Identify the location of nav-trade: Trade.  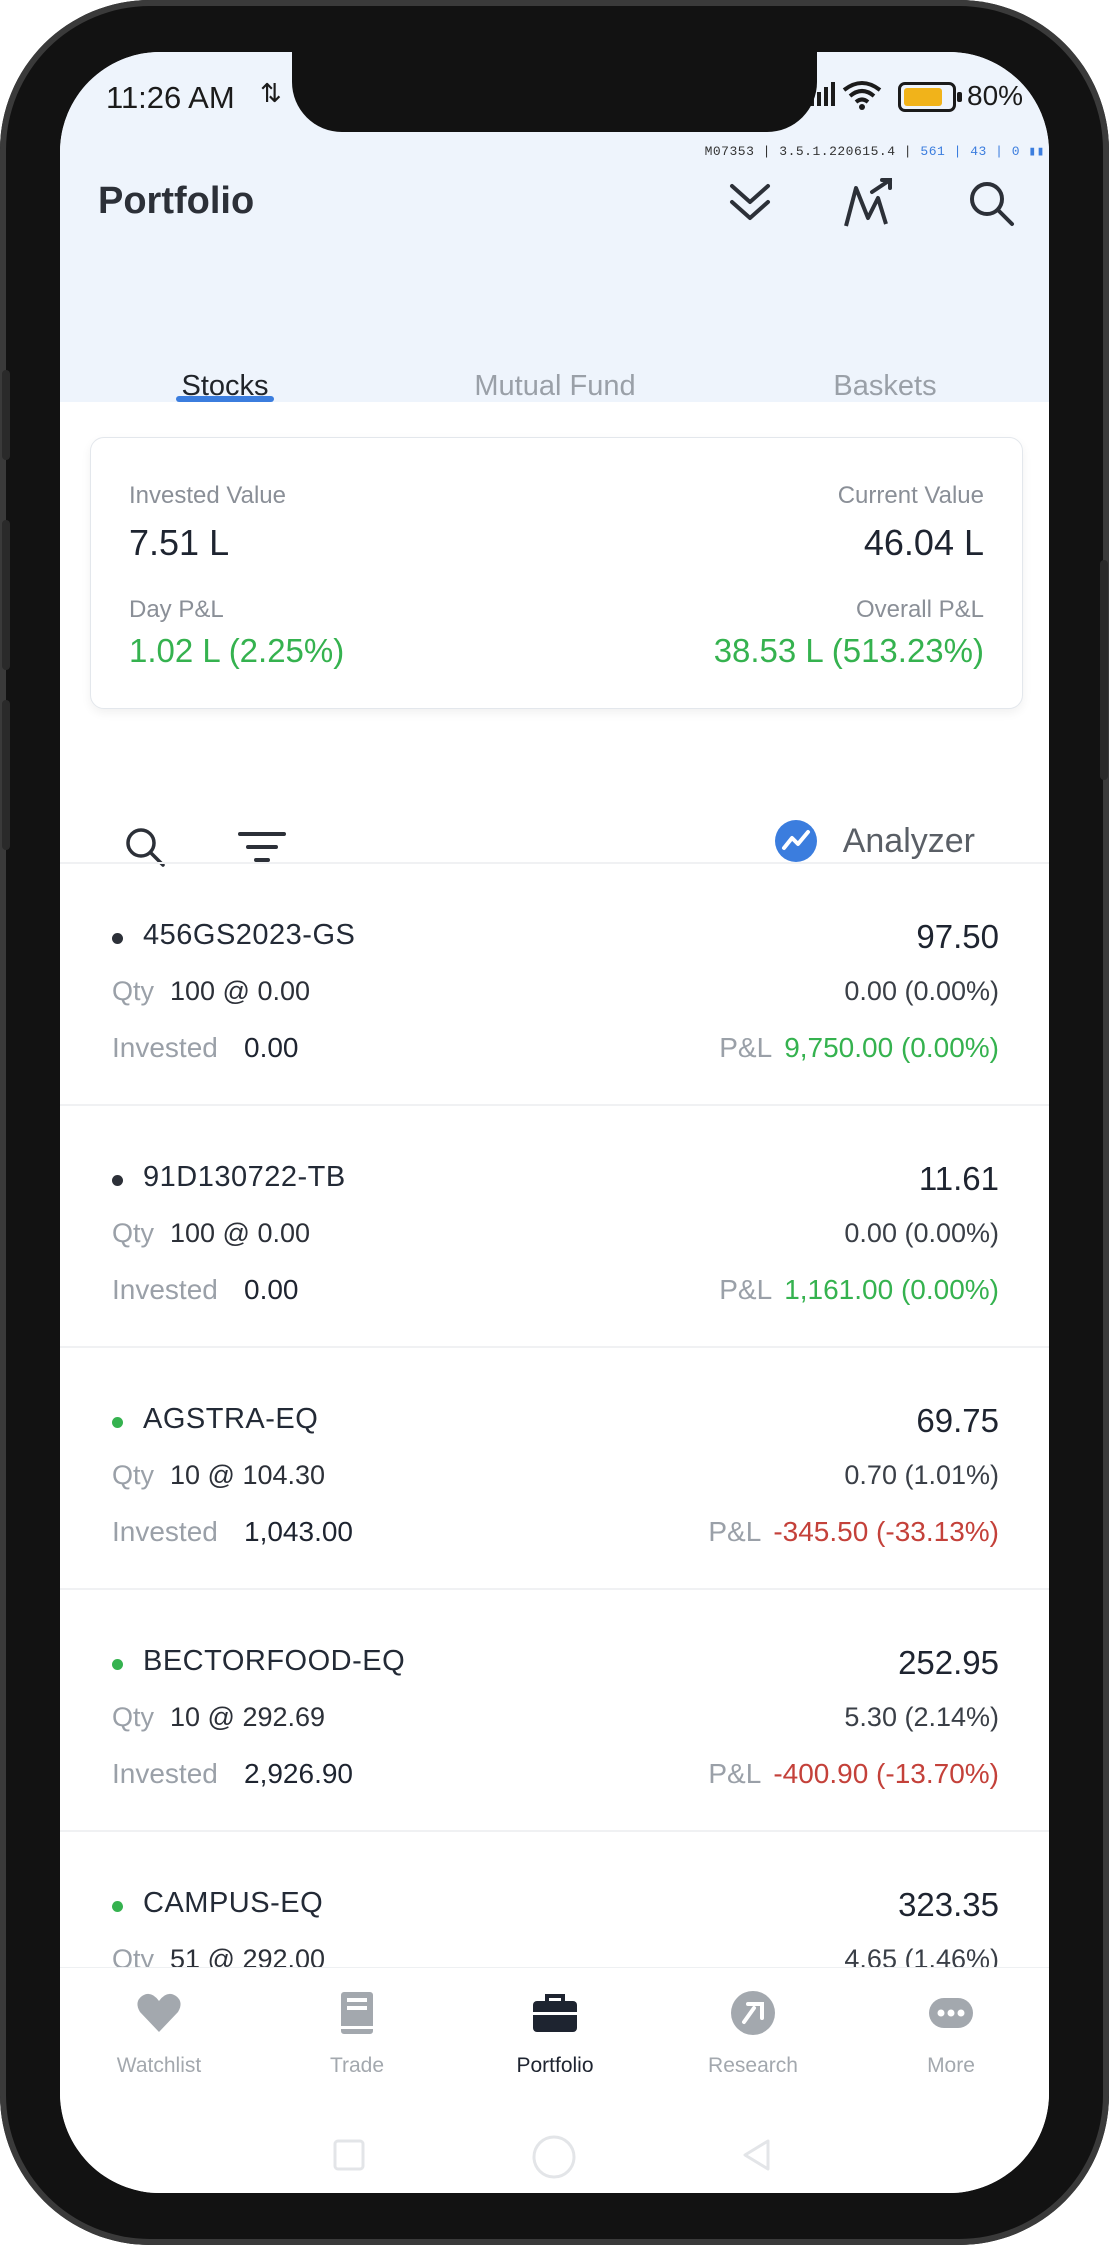
(357, 2033).